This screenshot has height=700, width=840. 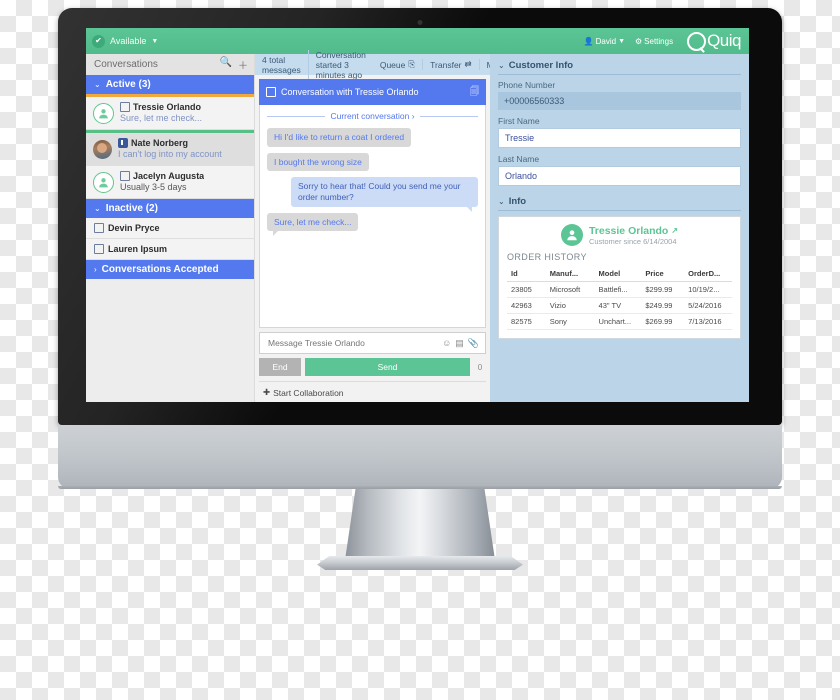 What do you see at coordinates (480, 367) in the screenshot?
I see `character-count: 0` at bounding box center [480, 367].